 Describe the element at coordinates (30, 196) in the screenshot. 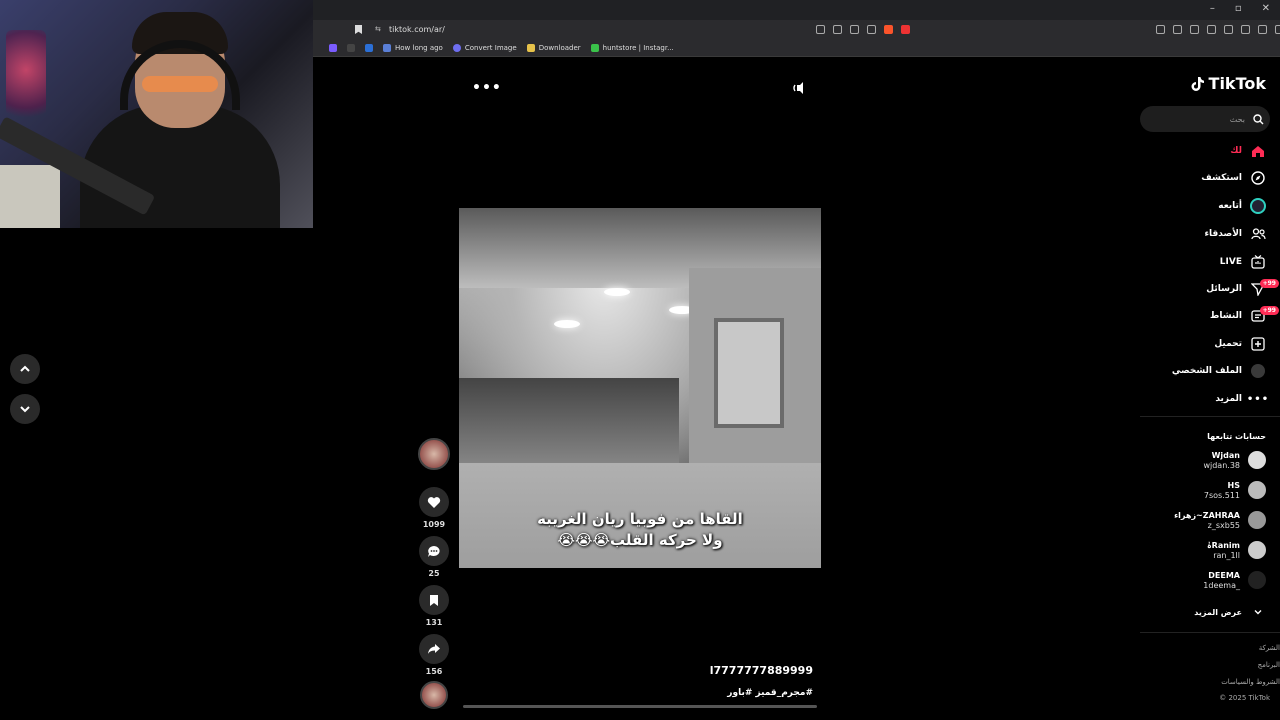

I see `wall-picture` at that location.